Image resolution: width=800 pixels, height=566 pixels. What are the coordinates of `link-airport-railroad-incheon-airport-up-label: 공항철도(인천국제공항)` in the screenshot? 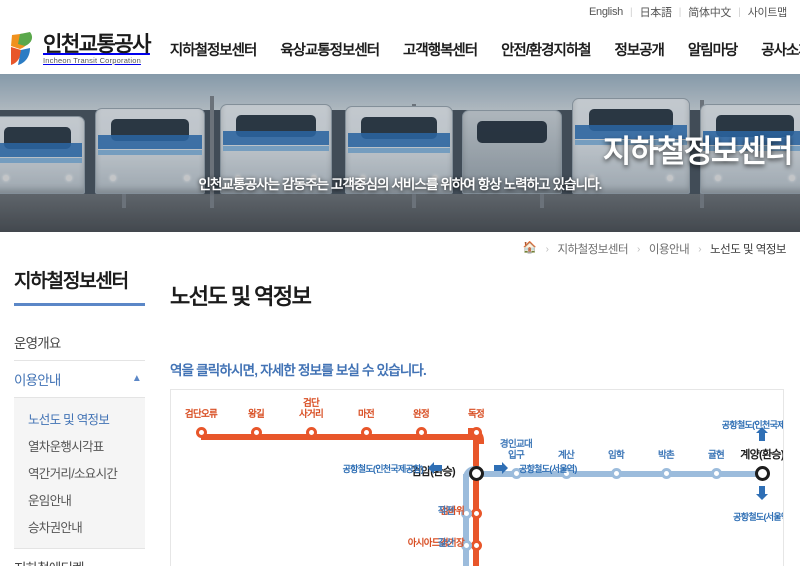 It's located at (752, 424).